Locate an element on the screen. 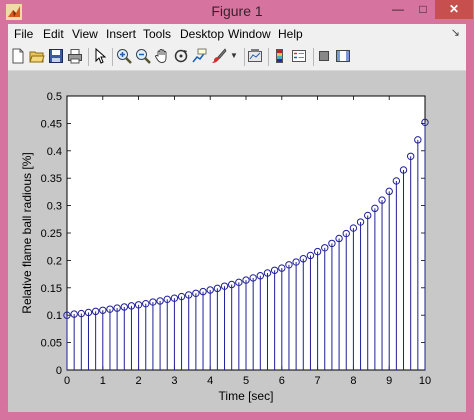 This screenshot has height=420, width=474. title-bar: Figure 1 — □ ✕ is located at coordinates (237, 12).